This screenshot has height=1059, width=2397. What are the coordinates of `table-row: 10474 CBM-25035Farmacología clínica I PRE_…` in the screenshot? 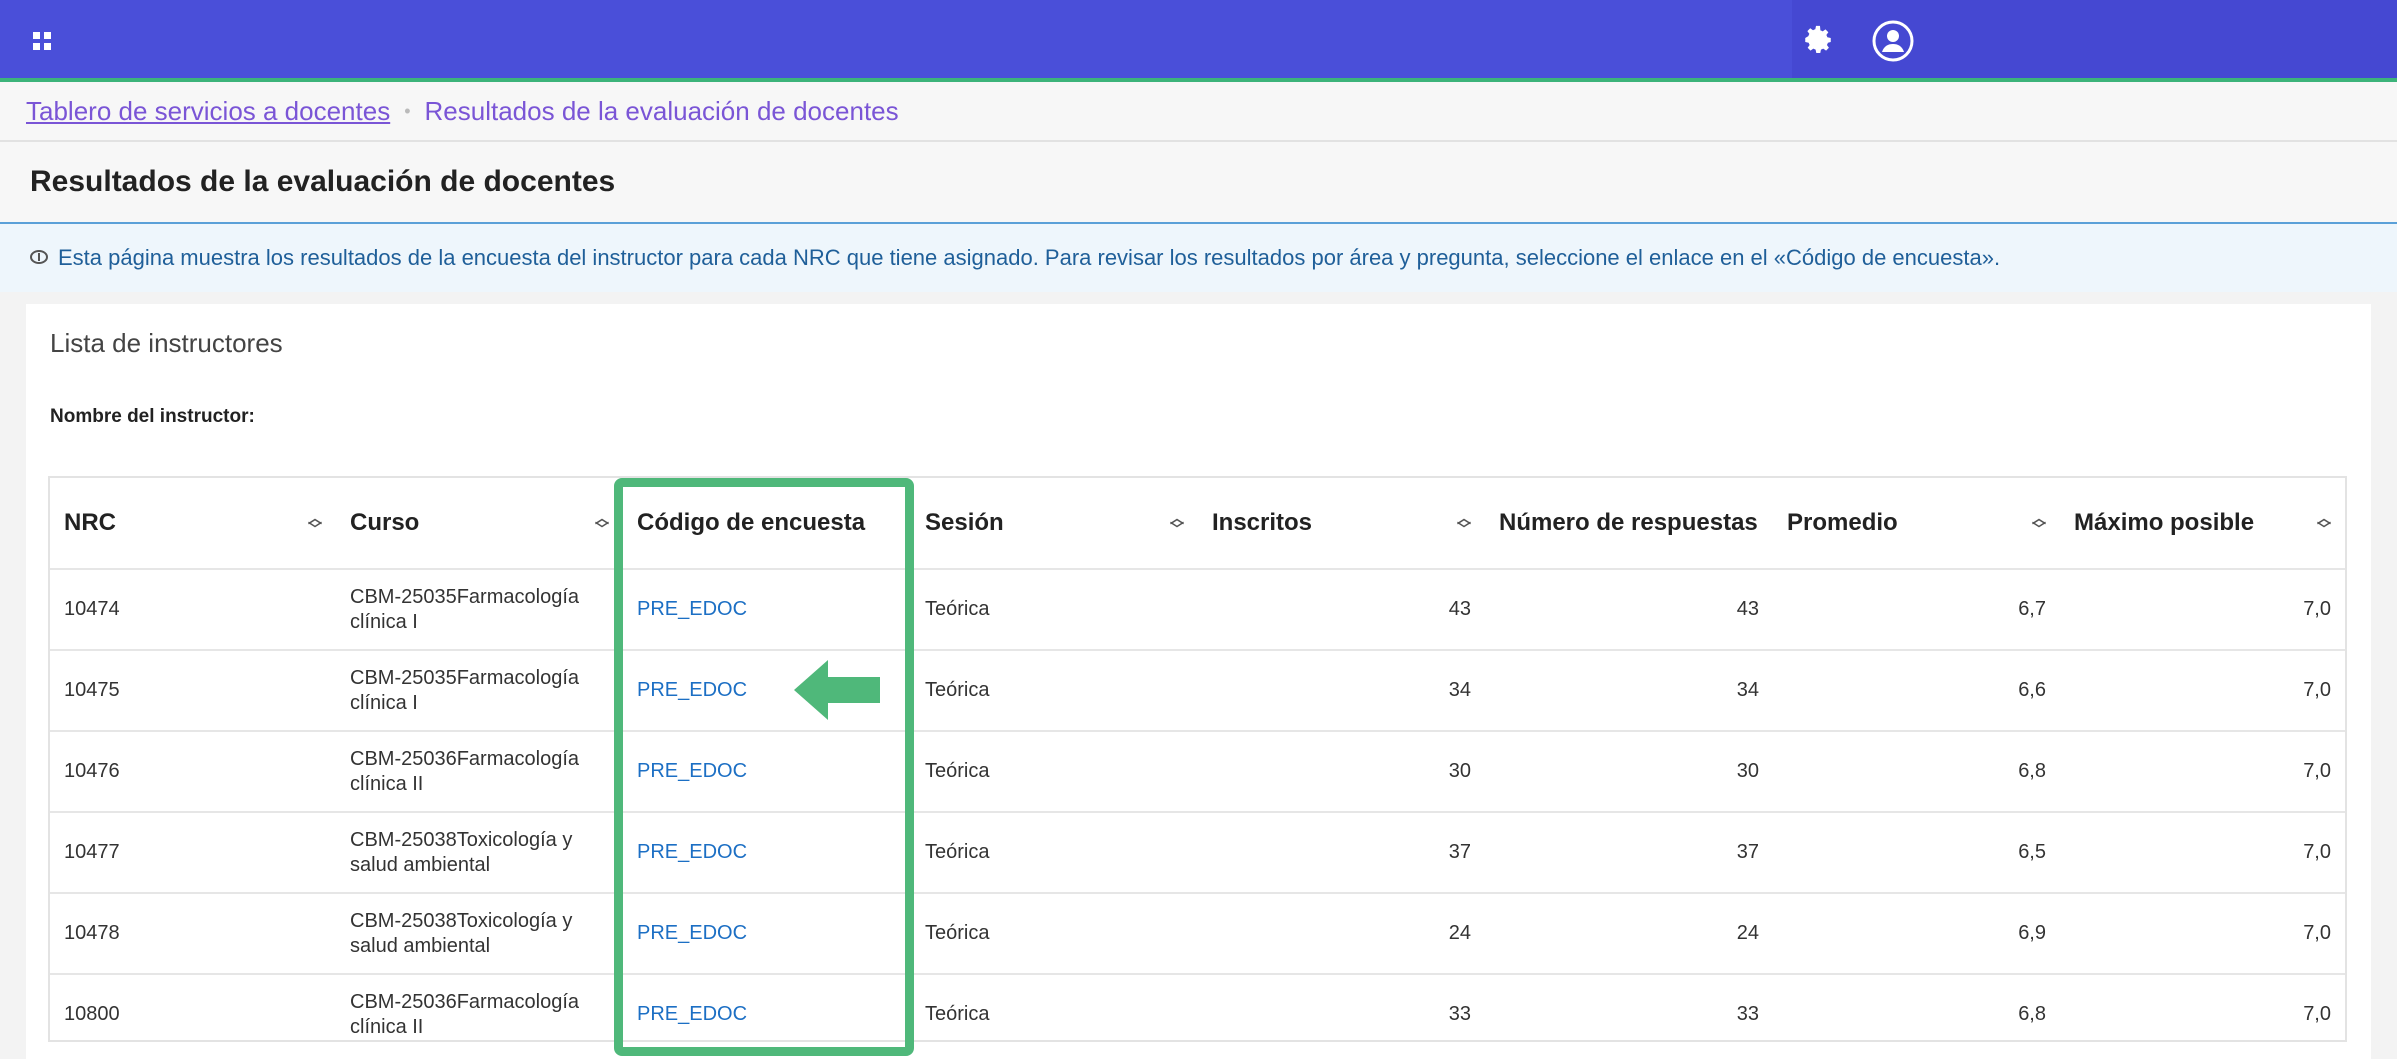 It's located at (1197, 609).